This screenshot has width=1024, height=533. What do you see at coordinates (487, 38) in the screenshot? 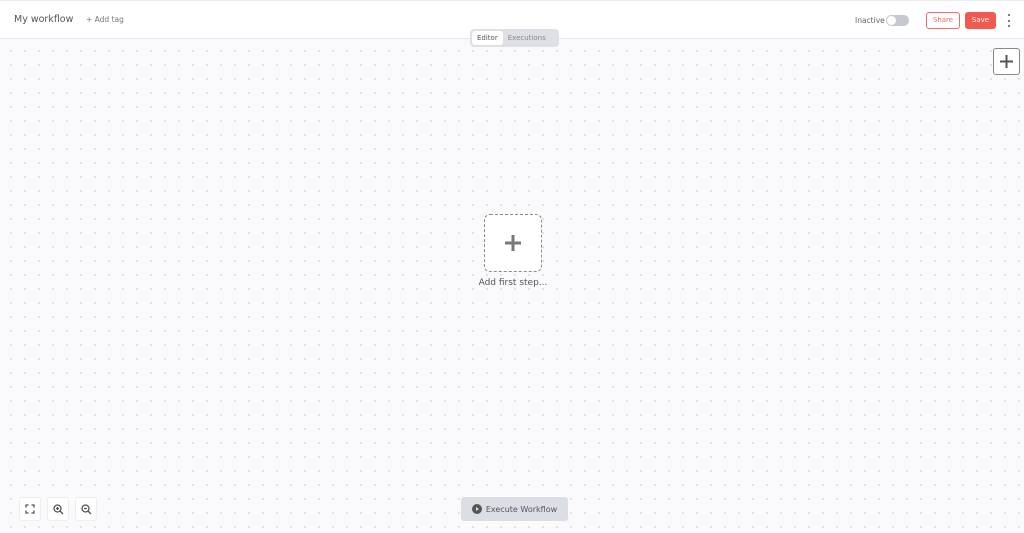
I see `tab-editor: Editor` at bounding box center [487, 38].